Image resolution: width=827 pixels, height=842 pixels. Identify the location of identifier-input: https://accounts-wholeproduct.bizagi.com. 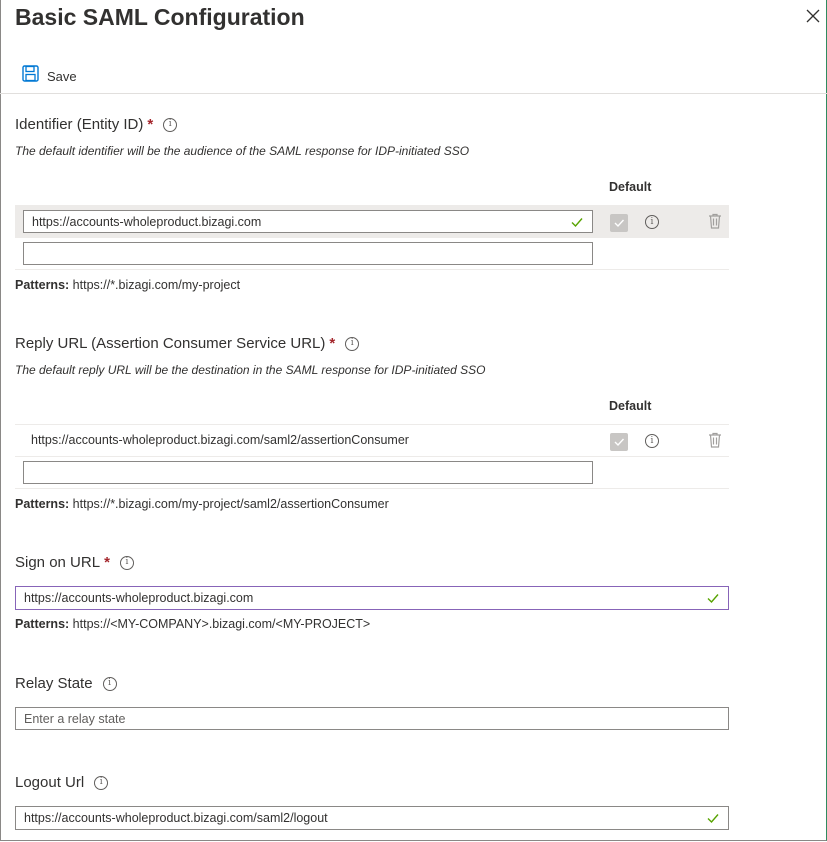
(308, 221).